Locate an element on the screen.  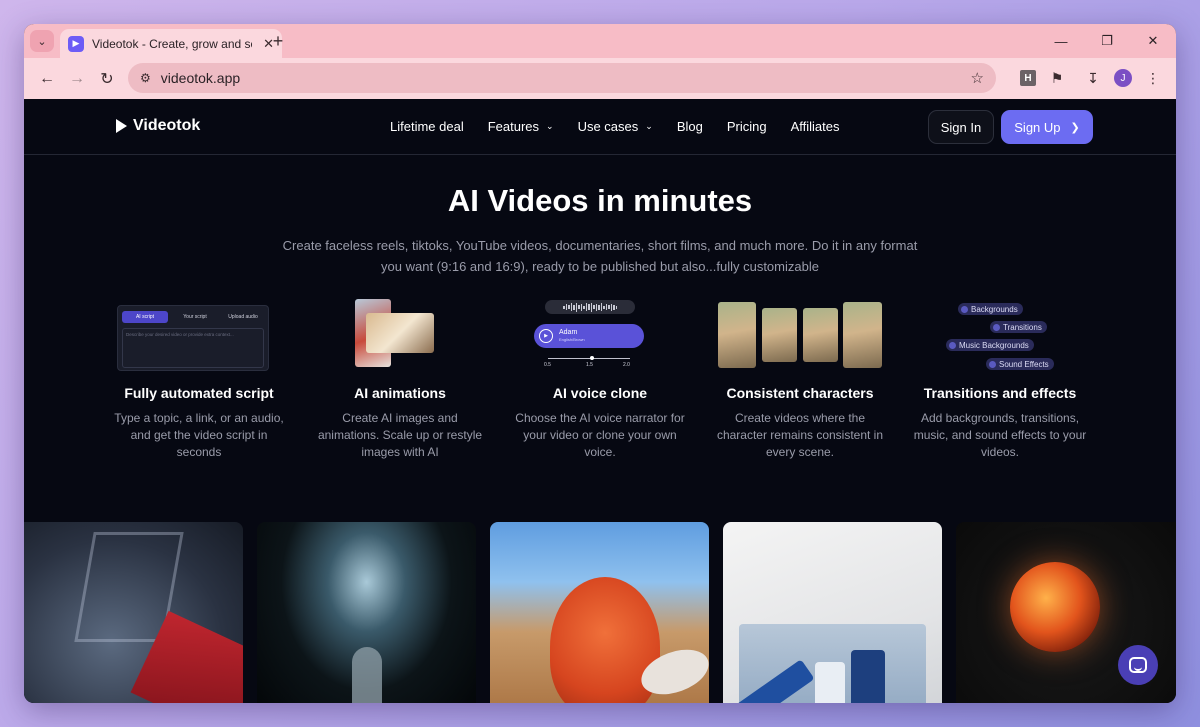
forward-button: → is located at coordinates (77, 79).